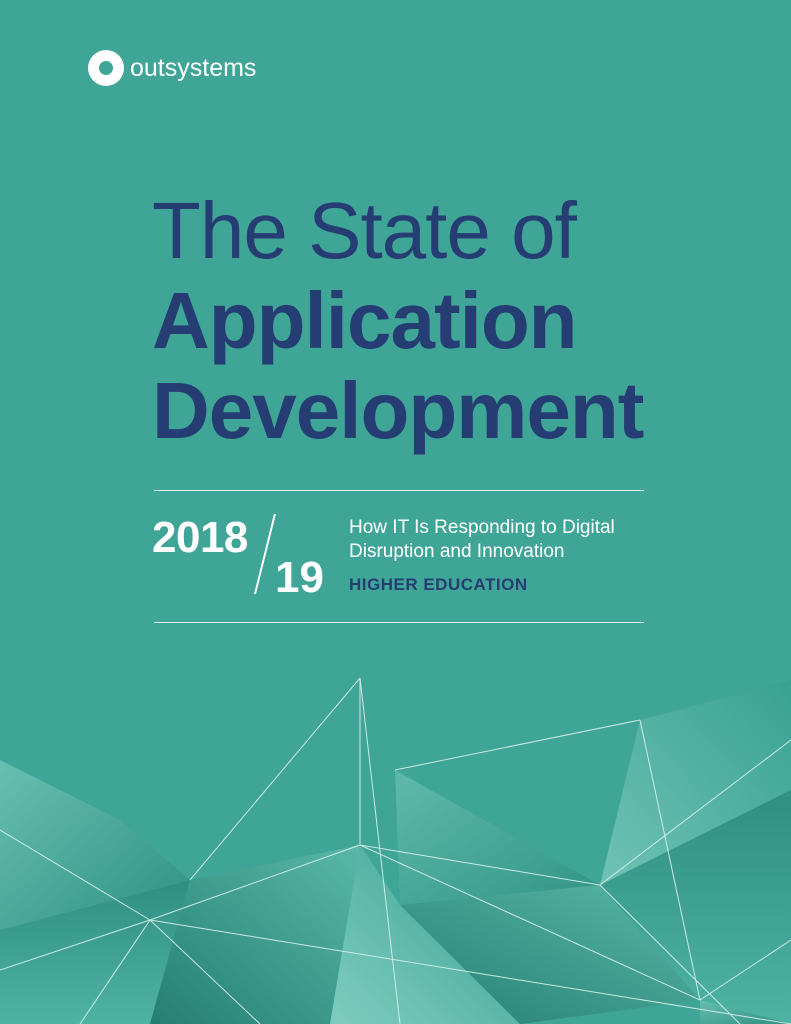 The height and width of the screenshot is (1024, 791). Describe the element at coordinates (106, 68) in the screenshot. I see `ring-logo-icon` at that location.